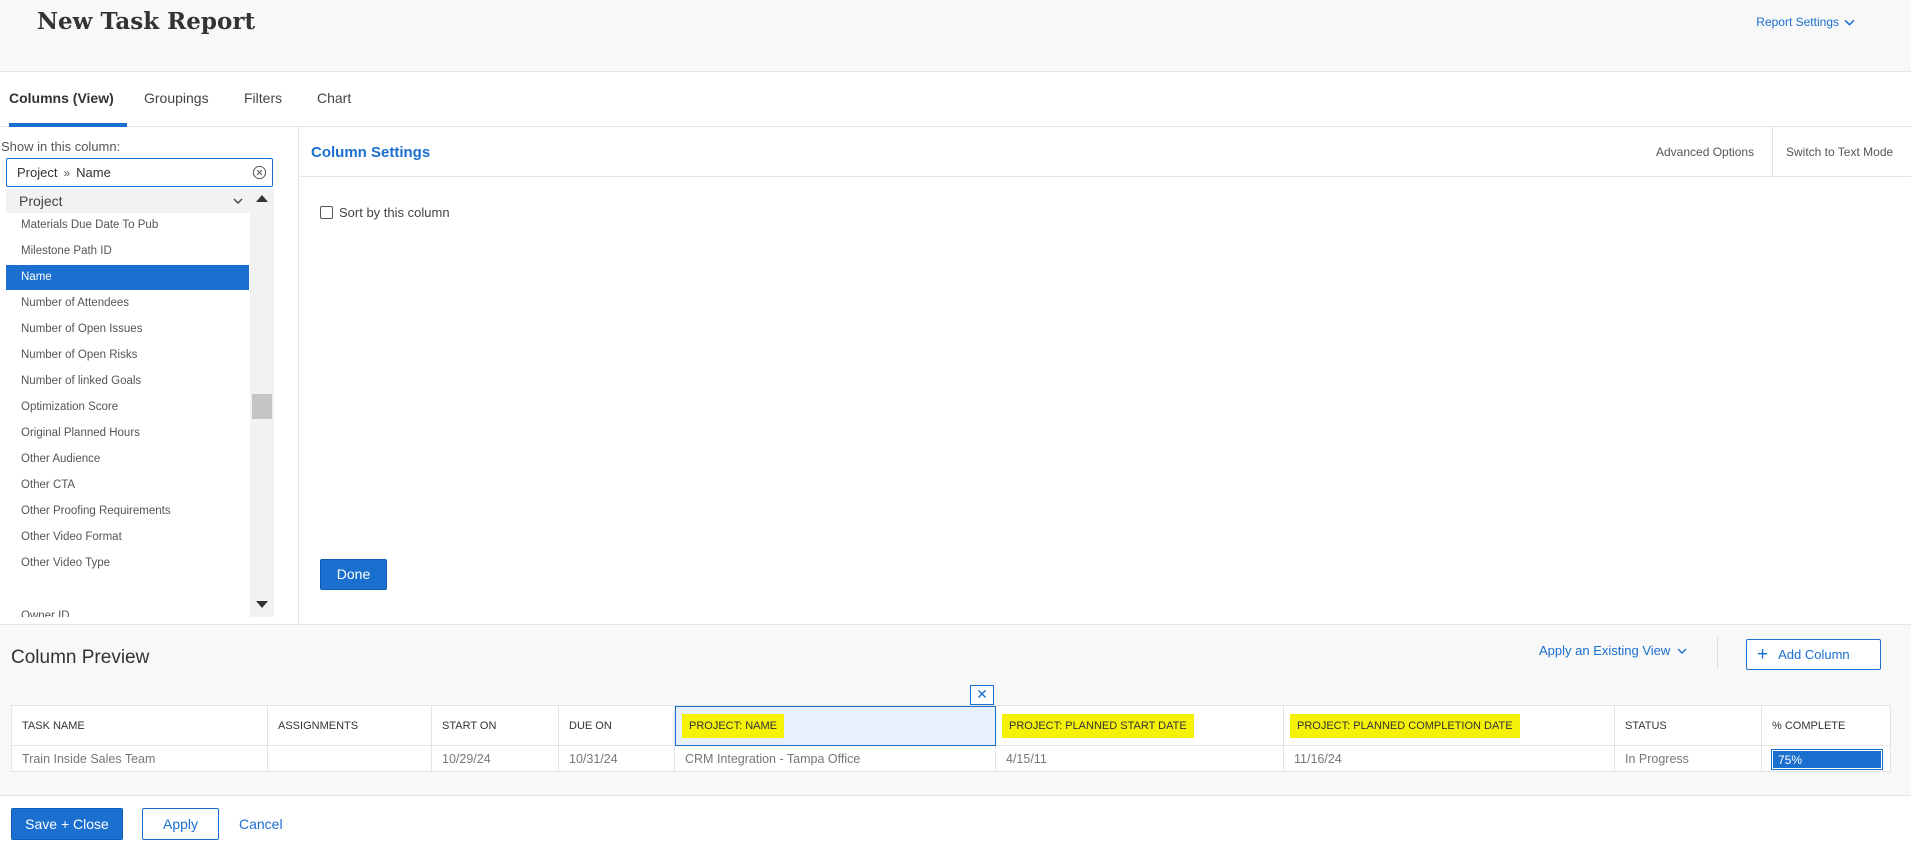  What do you see at coordinates (1605, 650) in the screenshot?
I see `apply-existing-view-label: Apply an Existing View` at bounding box center [1605, 650].